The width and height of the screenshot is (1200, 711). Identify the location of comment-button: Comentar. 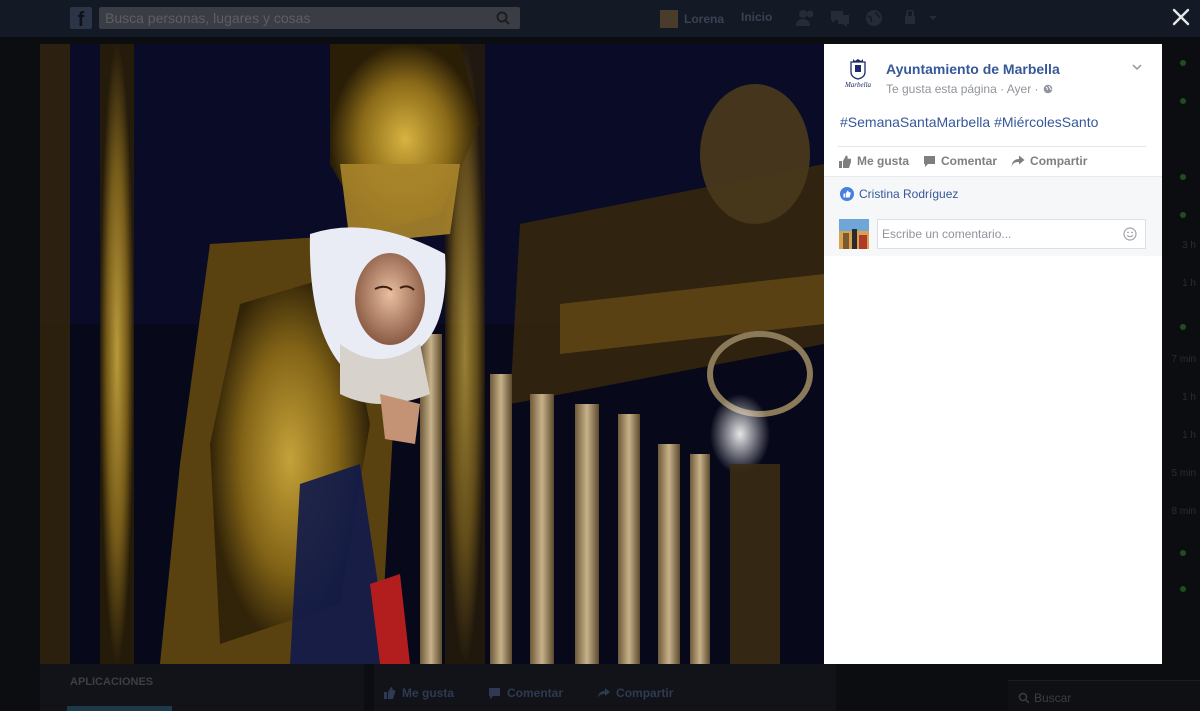
(960, 161).